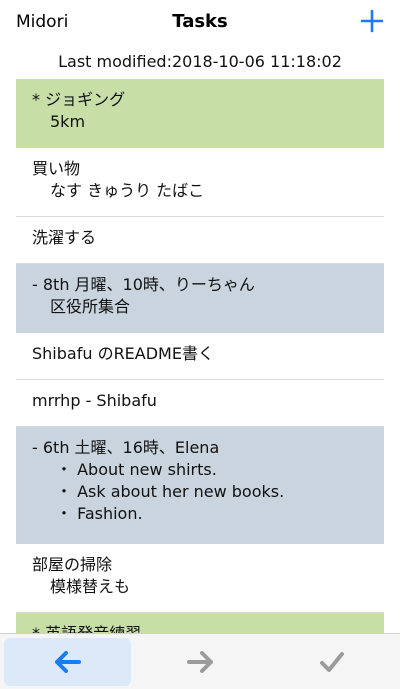  I want to click on task-detail: 模様替えも, so click(90, 586).